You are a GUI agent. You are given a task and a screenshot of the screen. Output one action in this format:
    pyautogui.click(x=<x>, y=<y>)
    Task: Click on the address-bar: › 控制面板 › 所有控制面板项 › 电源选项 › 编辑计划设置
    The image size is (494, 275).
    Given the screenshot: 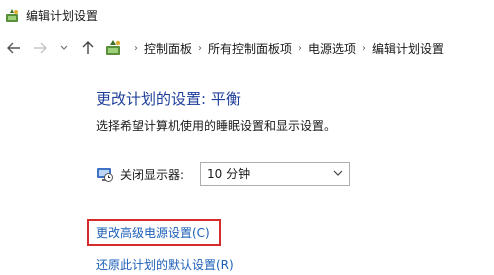 What is the action you would take?
    pyautogui.click(x=299, y=48)
    